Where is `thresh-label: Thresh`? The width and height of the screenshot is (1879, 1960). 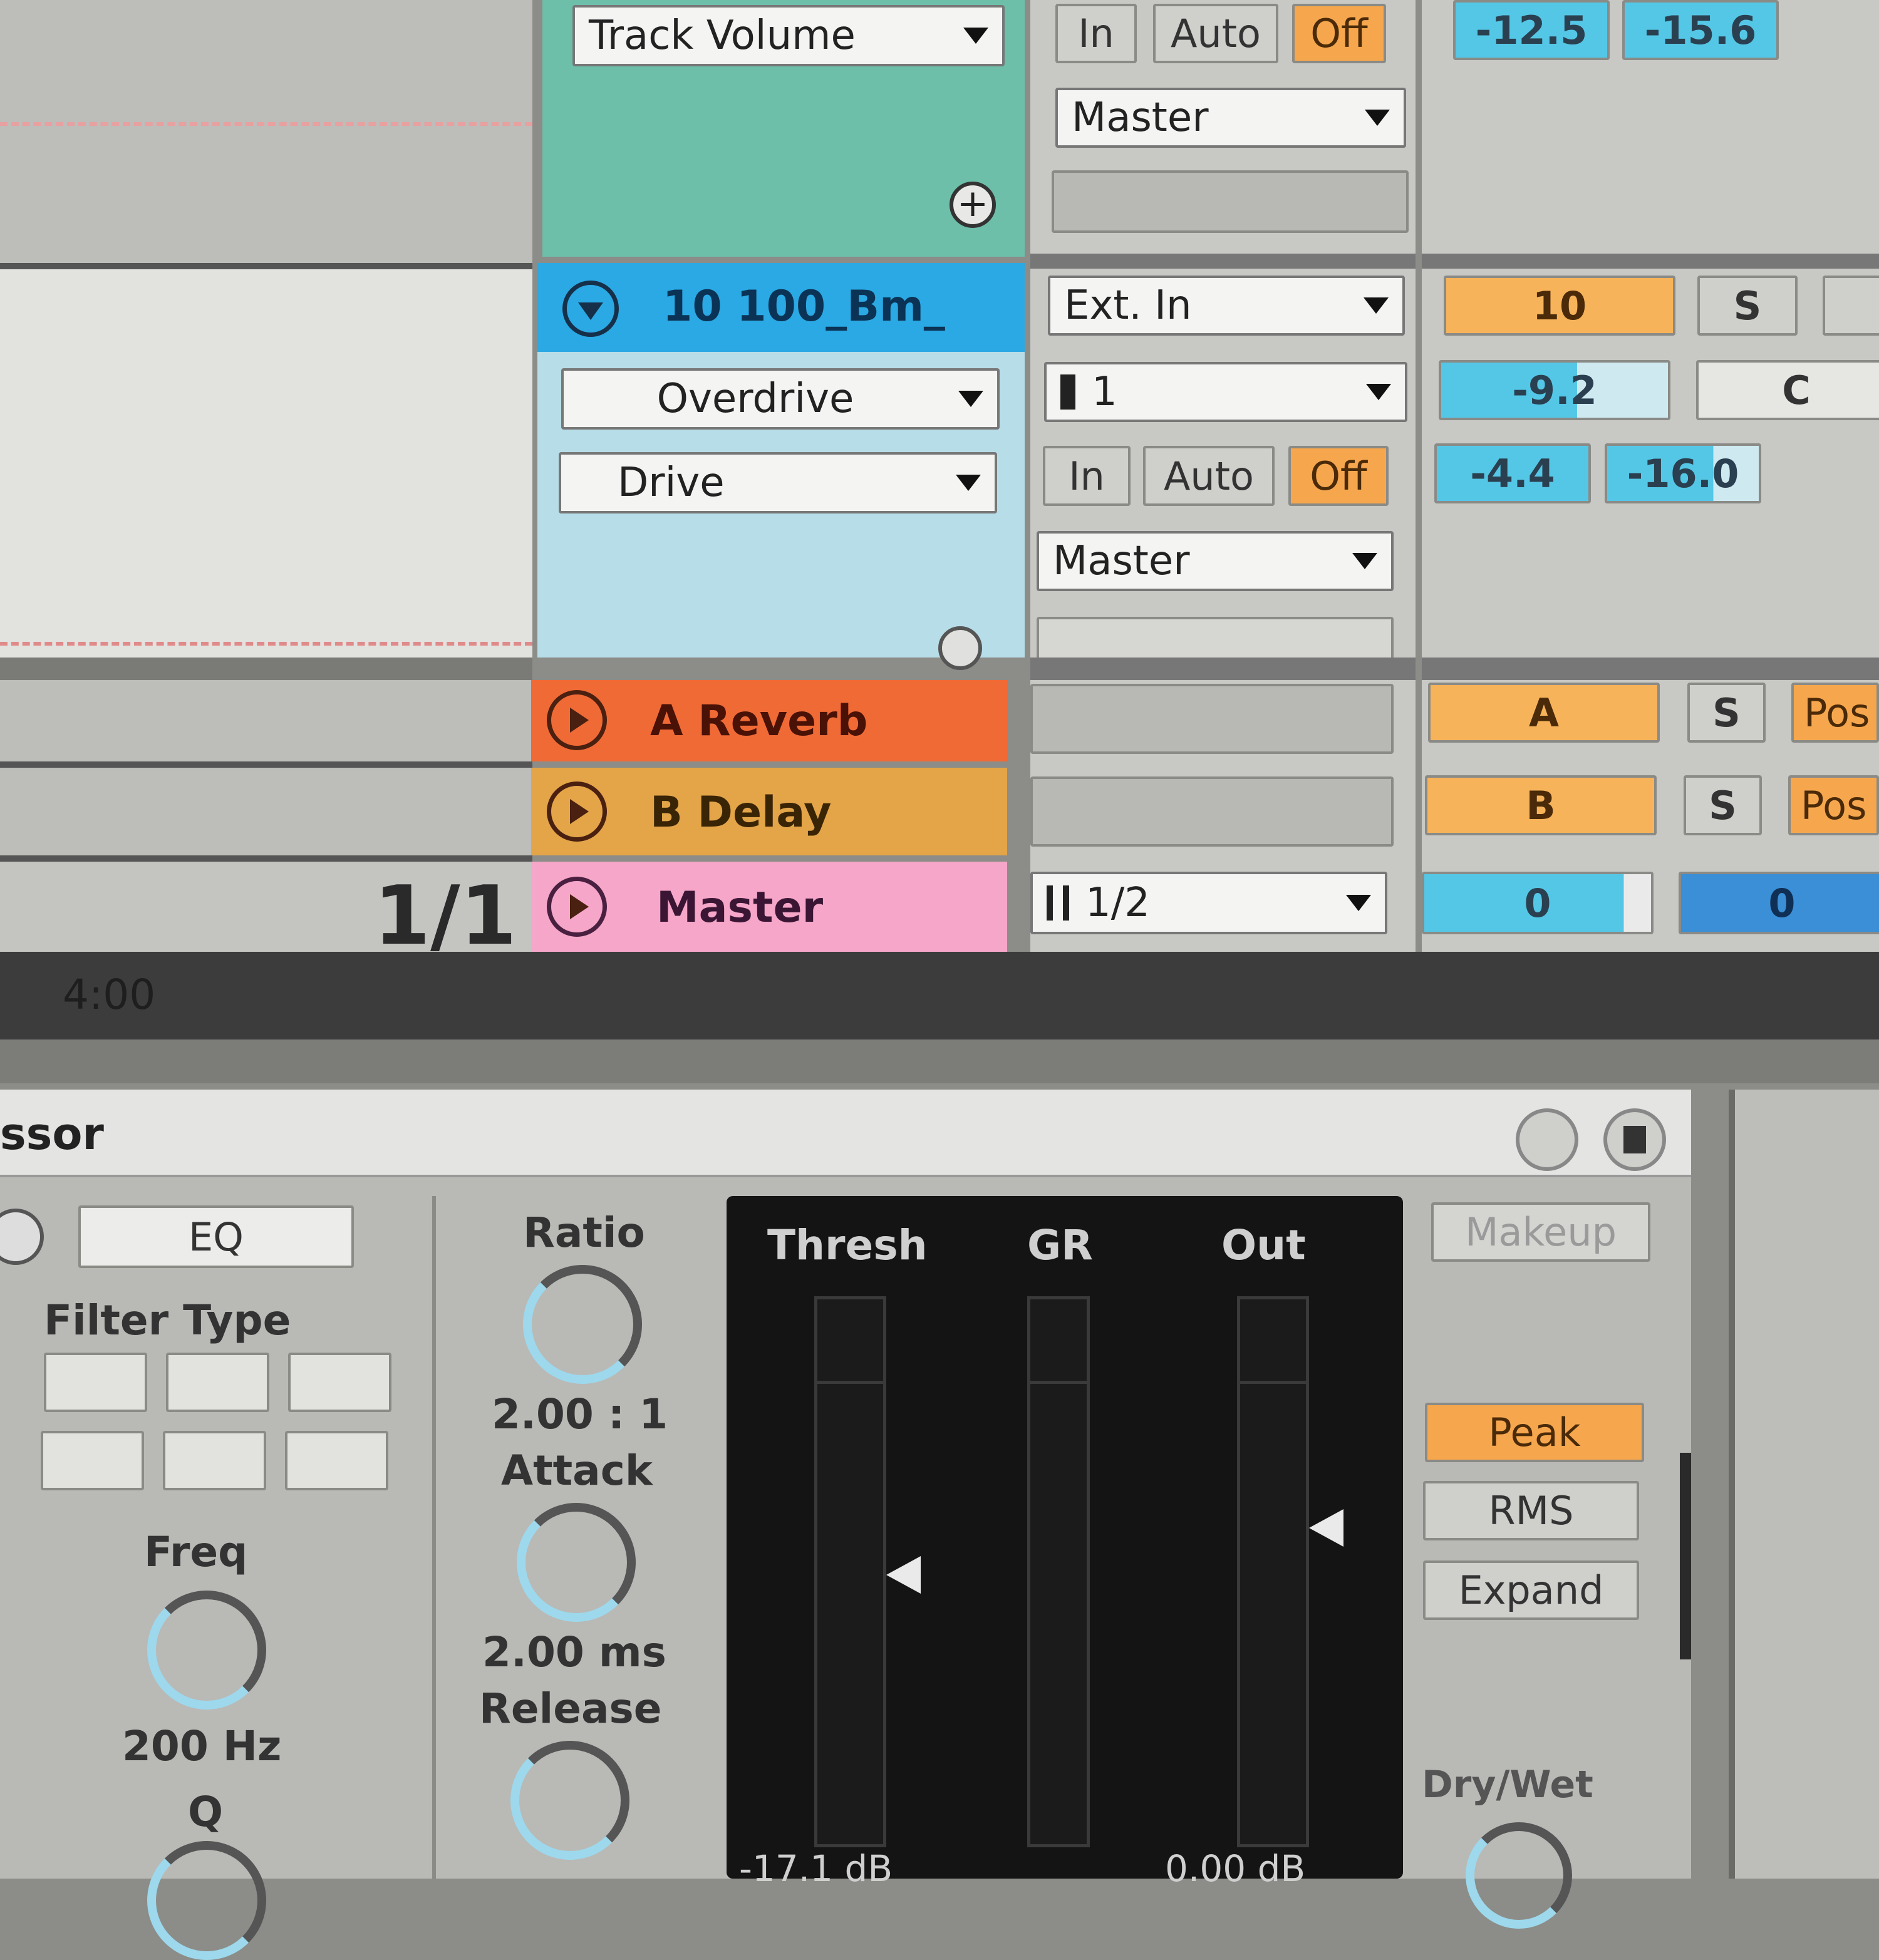 thresh-label: Thresh is located at coordinates (847, 1245).